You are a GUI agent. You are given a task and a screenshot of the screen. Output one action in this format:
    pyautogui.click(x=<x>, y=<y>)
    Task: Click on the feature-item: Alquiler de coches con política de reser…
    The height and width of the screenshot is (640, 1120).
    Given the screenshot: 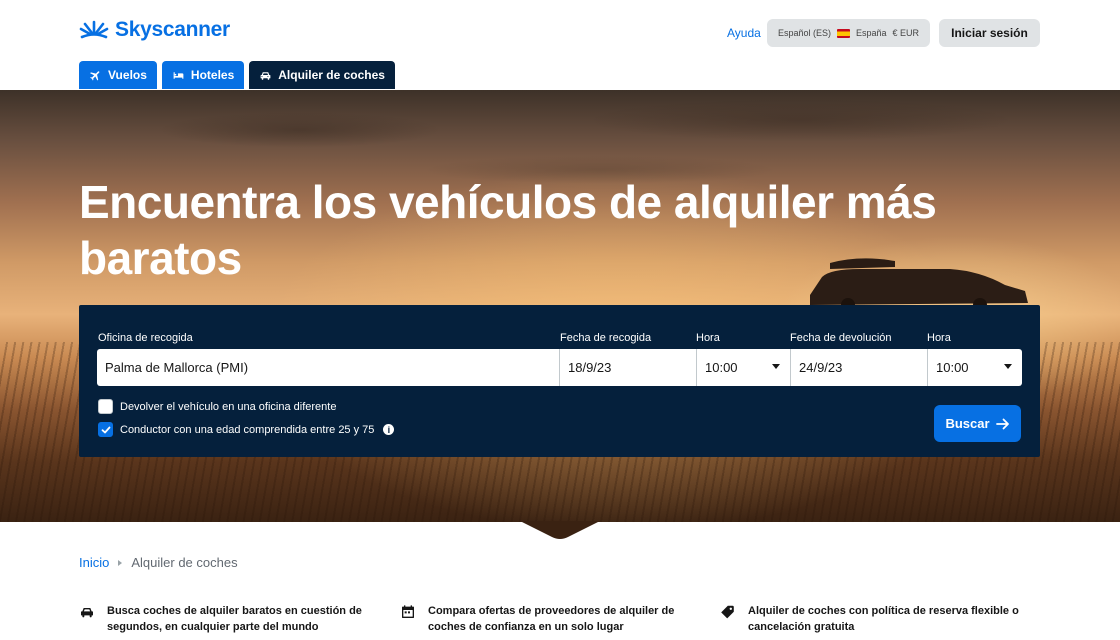 What is the action you would take?
    pyautogui.click(x=870, y=619)
    